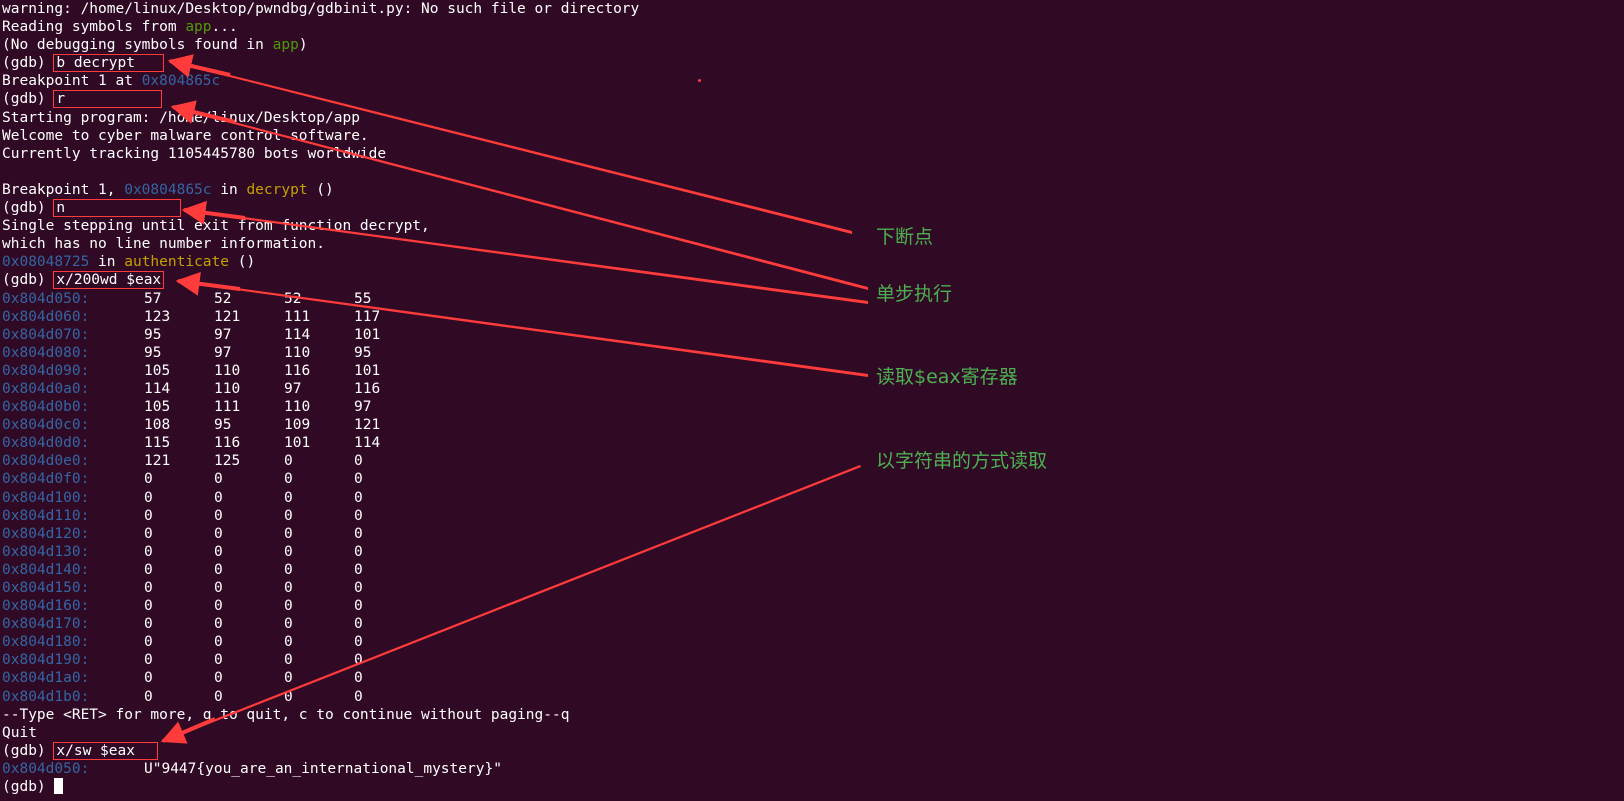 This screenshot has width=1624, height=801. What do you see at coordinates (905, 237) in the screenshot?
I see `annotation-breakpoint: 下断点` at bounding box center [905, 237].